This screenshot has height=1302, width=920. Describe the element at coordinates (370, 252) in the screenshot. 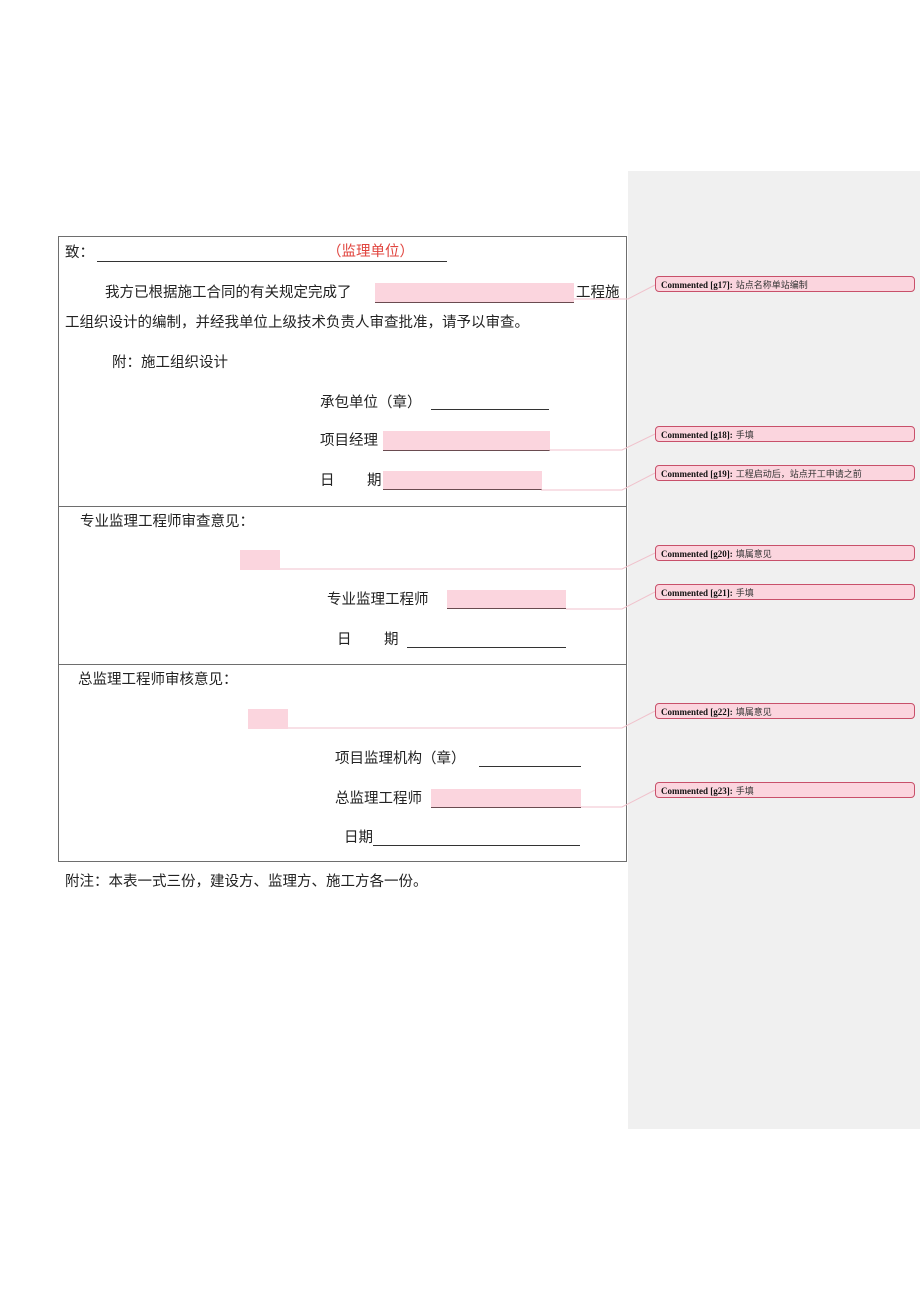

I see `to-placeholder: （监理单位）` at that location.